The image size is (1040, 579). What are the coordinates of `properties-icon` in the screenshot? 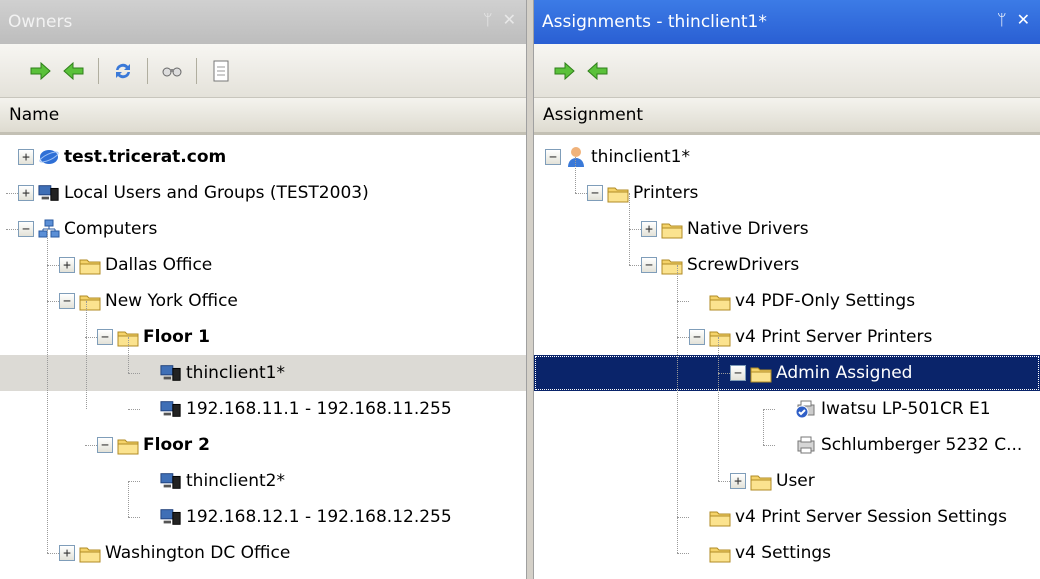 It's located at (221, 71).